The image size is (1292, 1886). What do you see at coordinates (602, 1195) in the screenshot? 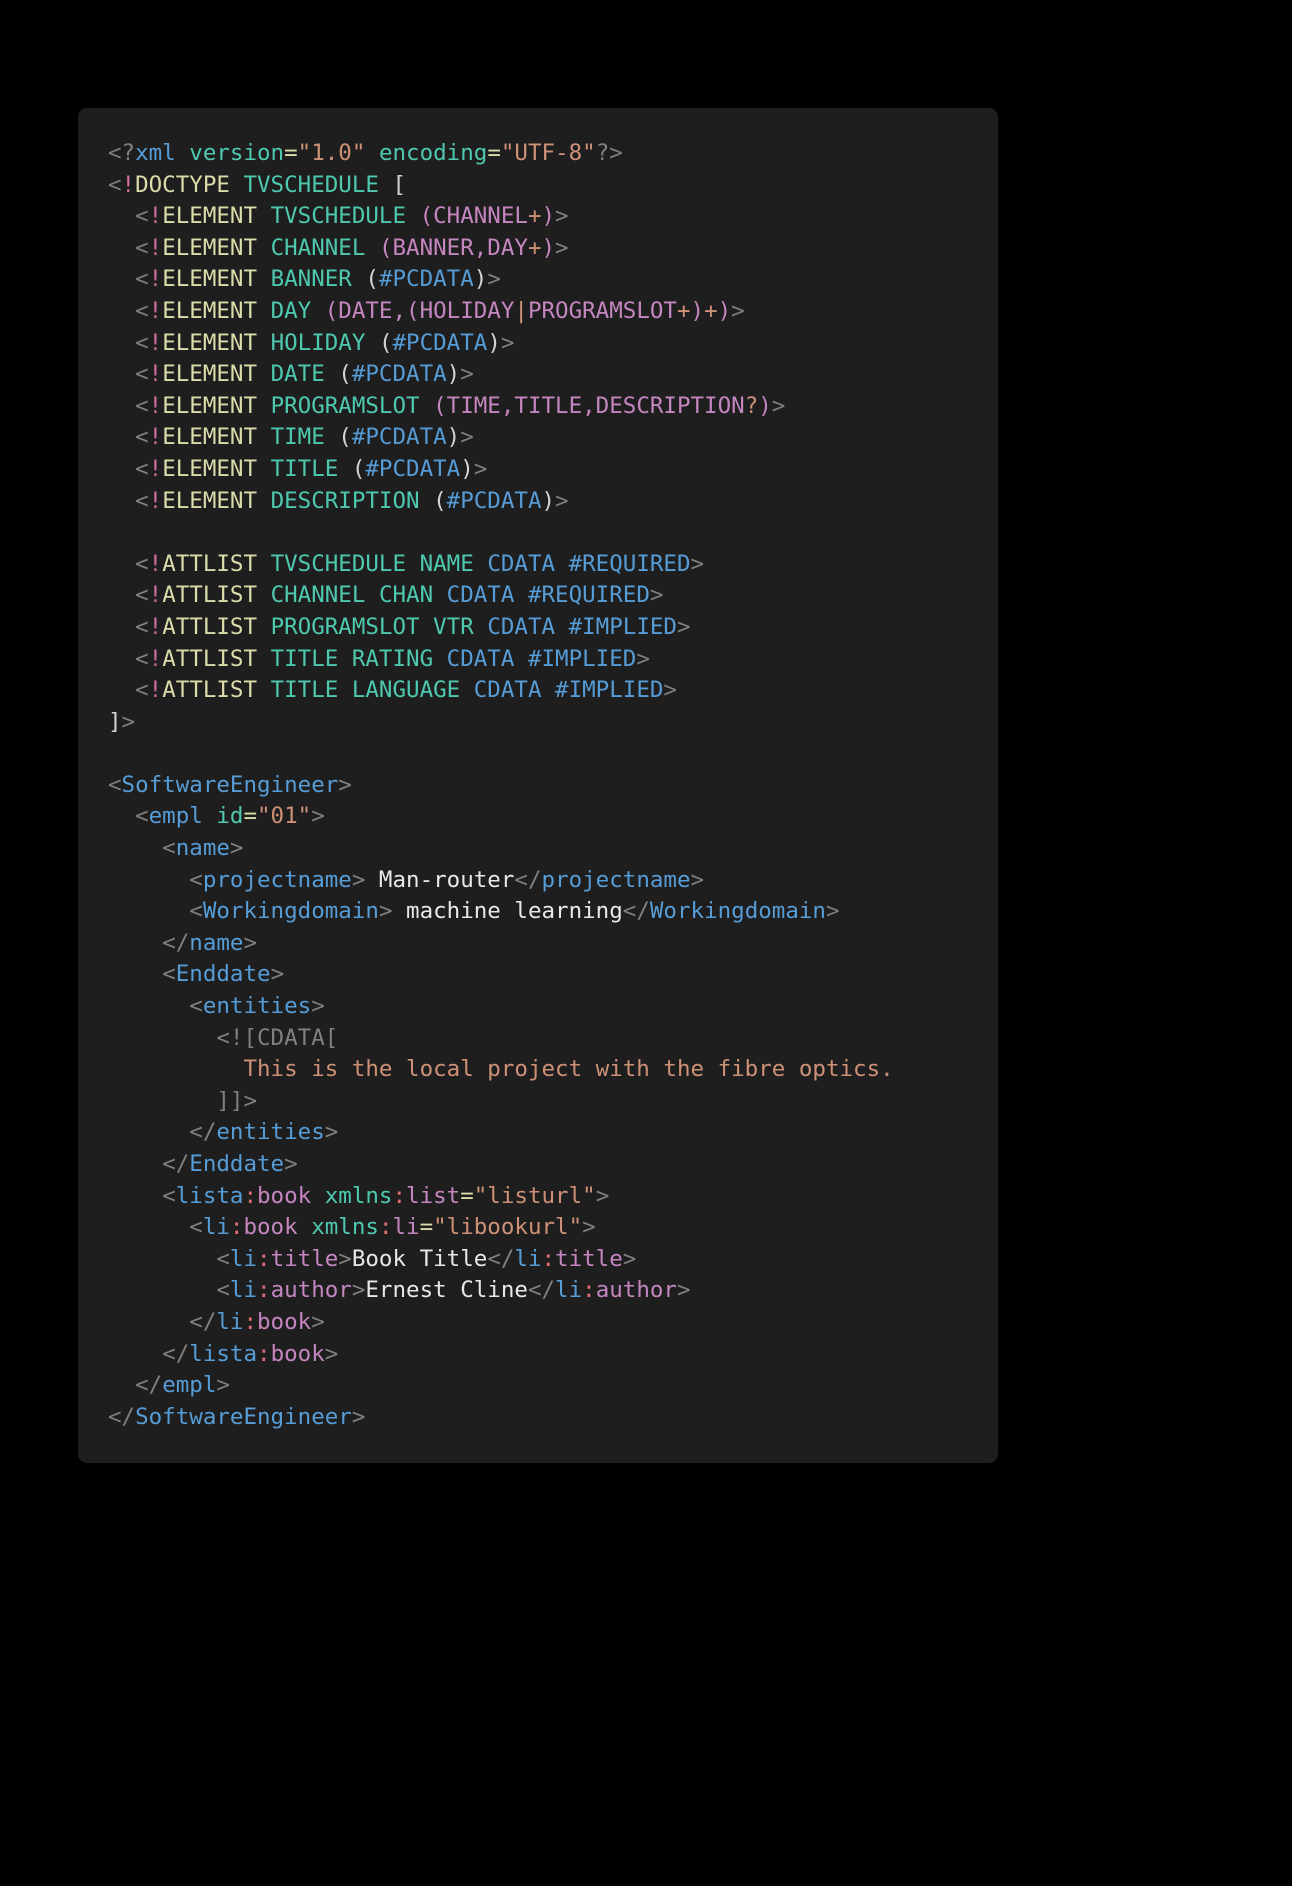
I see `lista-open-gt: >` at bounding box center [602, 1195].